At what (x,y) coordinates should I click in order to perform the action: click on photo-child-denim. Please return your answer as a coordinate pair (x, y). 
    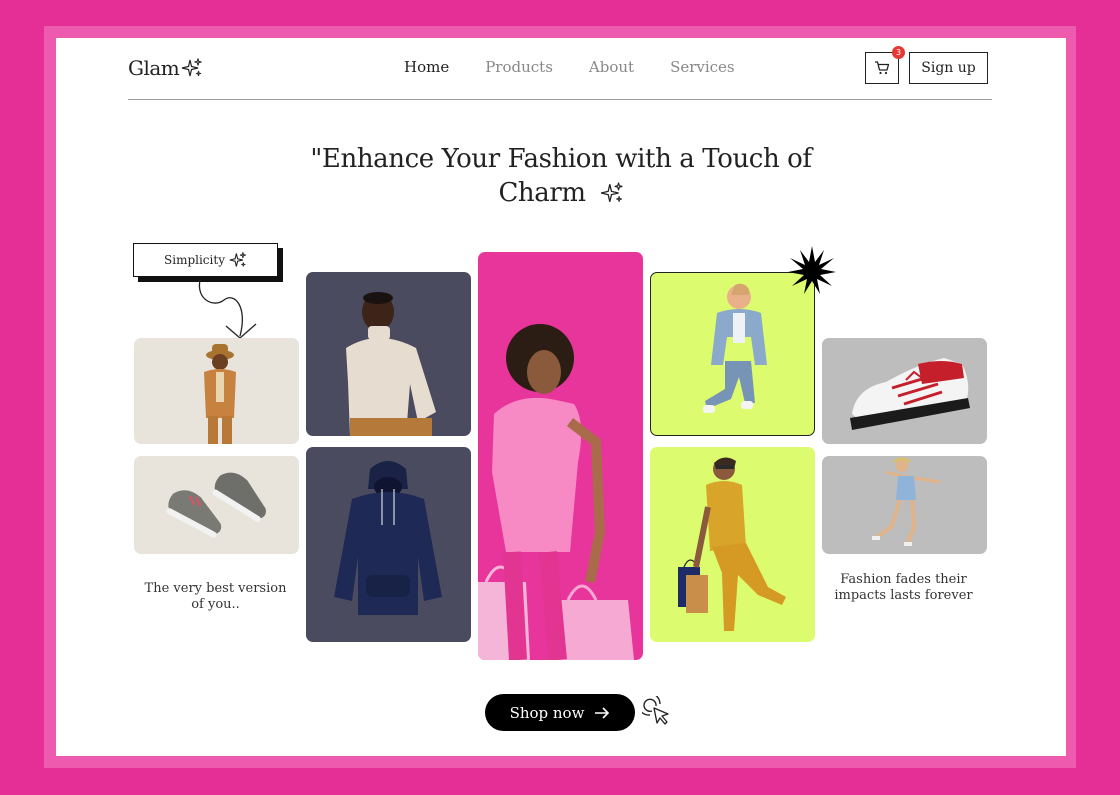
    Looking at the image, I should click on (732, 354).